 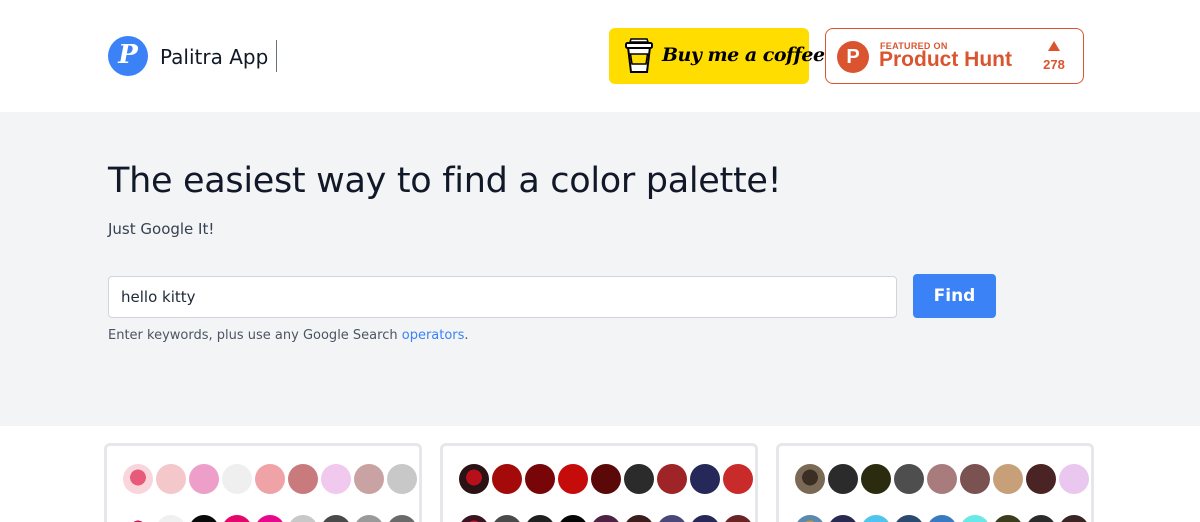 What do you see at coordinates (433, 335) in the screenshot?
I see `operators-link: operators` at bounding box center [433, 335].